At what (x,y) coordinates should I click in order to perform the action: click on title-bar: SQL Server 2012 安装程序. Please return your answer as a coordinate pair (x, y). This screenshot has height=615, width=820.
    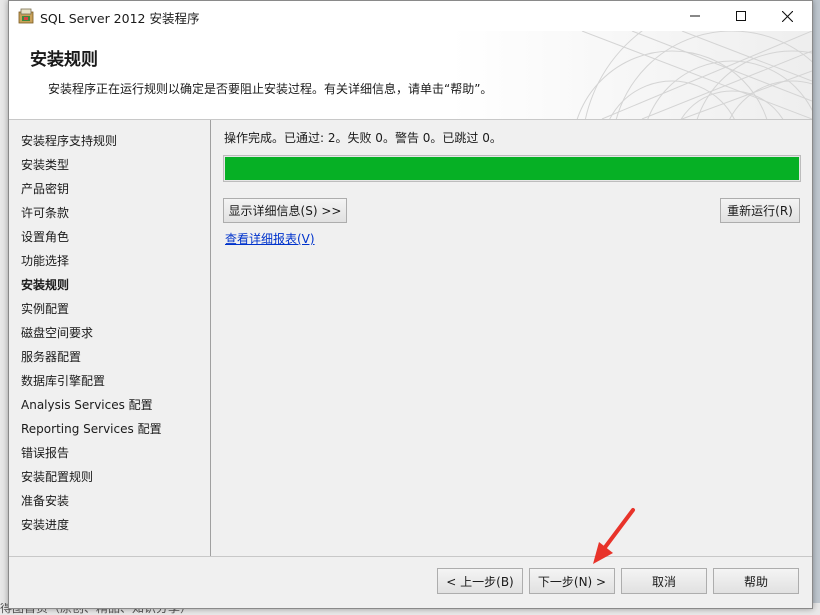
    Looking at the image, I should click on (410, 16).